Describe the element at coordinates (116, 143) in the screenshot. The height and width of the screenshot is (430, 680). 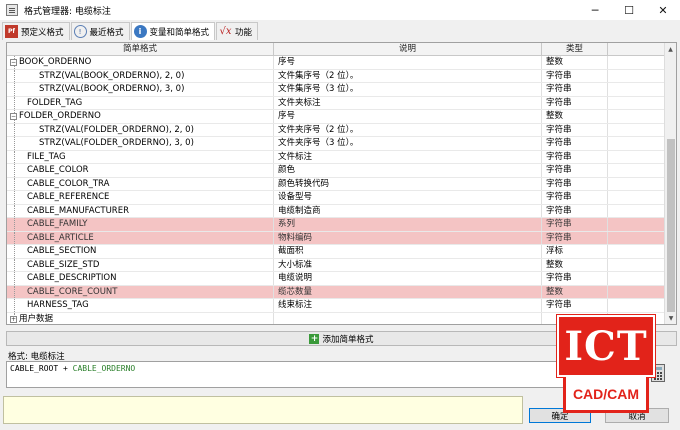
I see `cell-name-text: STRZ(VAL(FOLDER_ORDERNO), 3, 0)` at that location.